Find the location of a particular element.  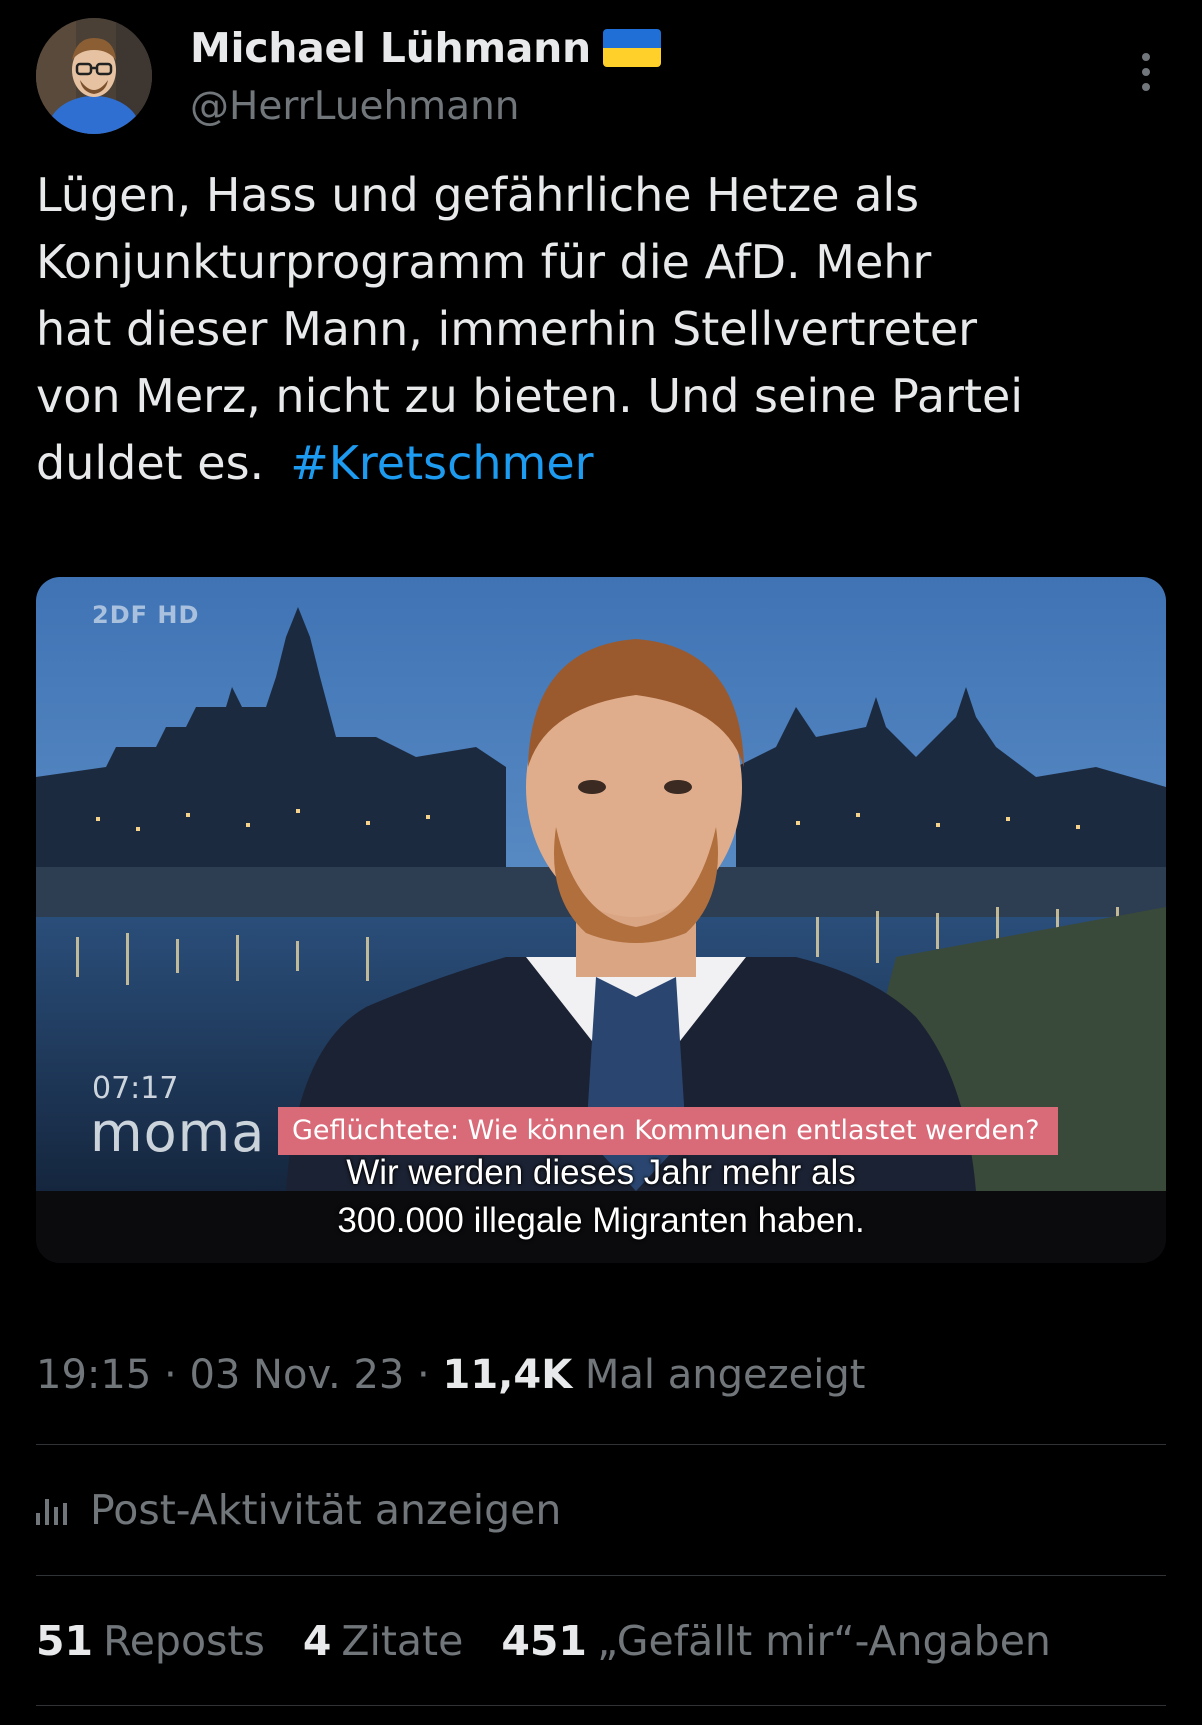

tweet-line-last: duldet es. #Kretschmer is located at coordinates (601, 463).